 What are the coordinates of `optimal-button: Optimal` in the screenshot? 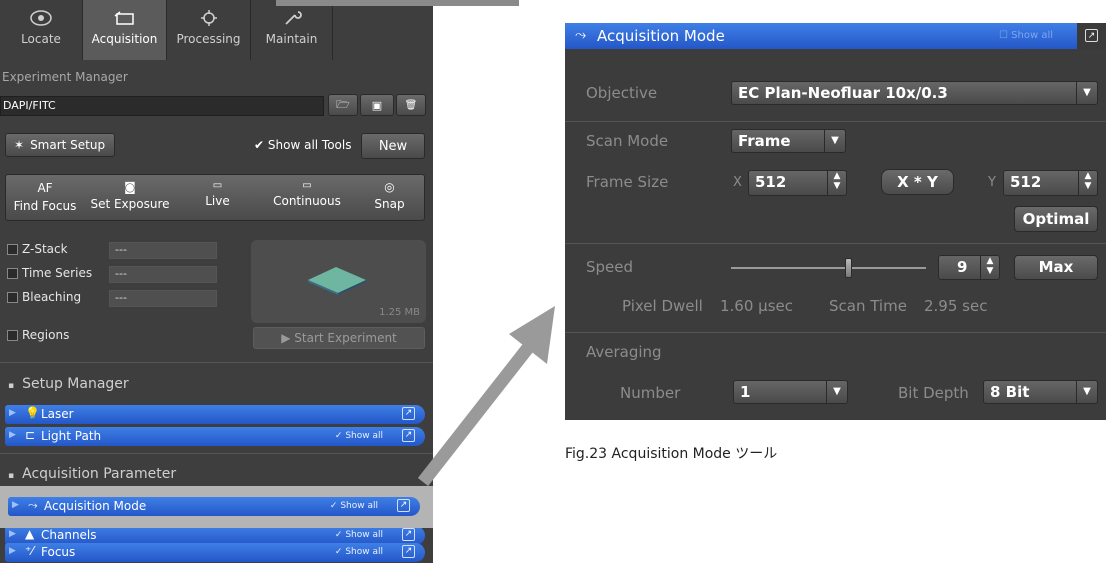 It's located at (1056, 219).